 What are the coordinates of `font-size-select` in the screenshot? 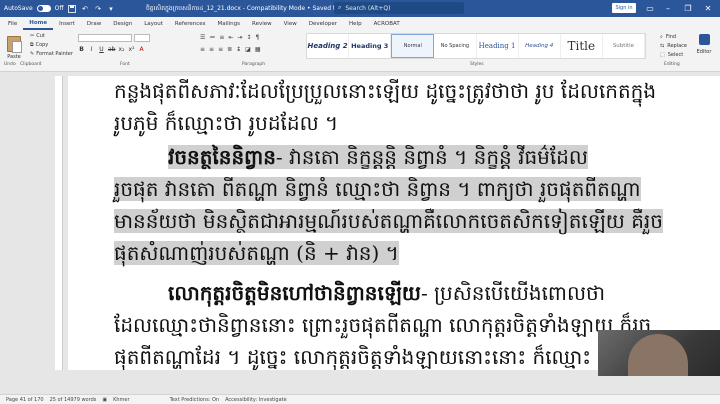 It's located at (142, 38).